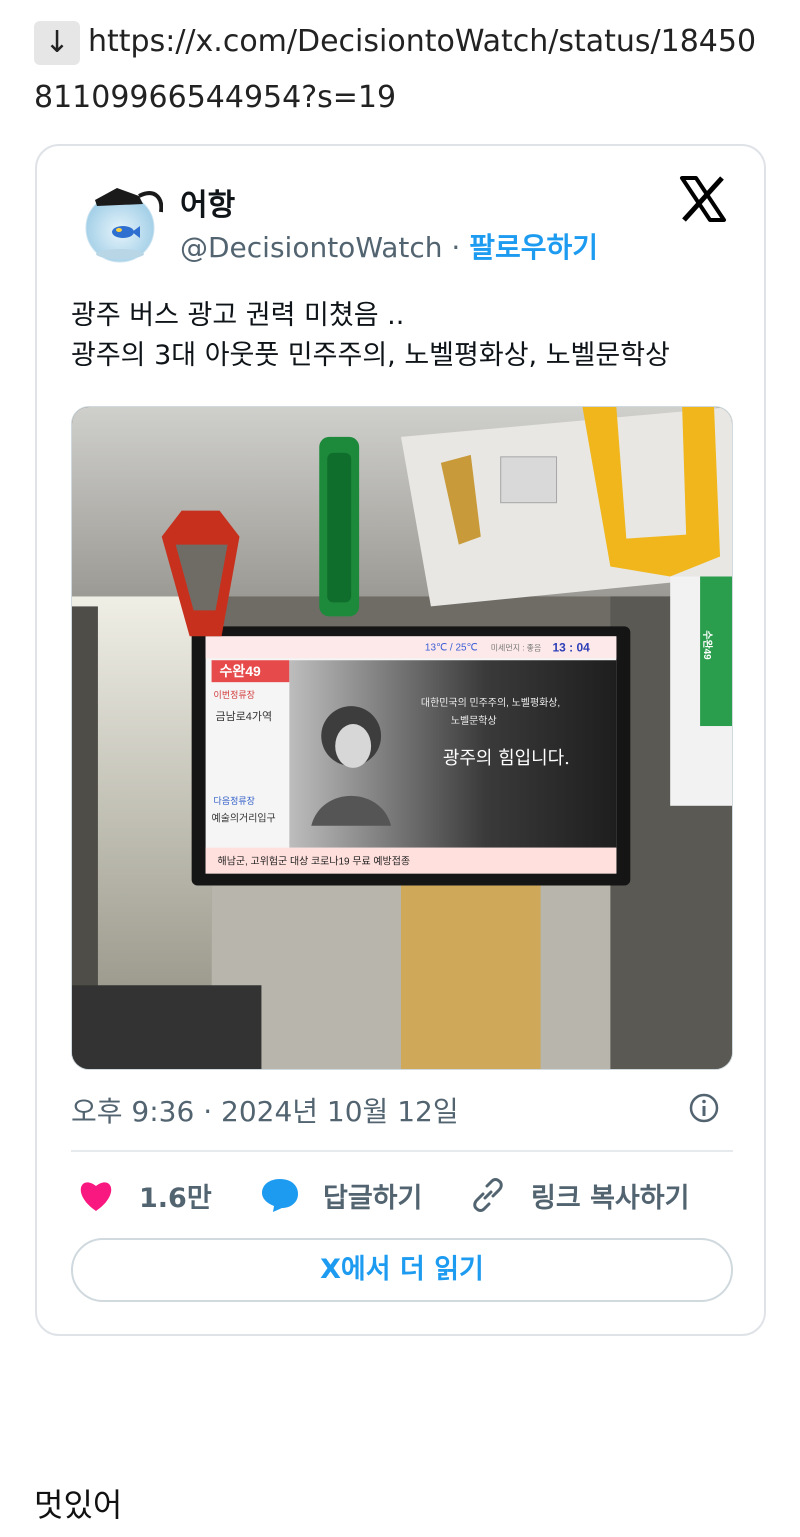 This screenshot has height=1537, width=800. I want to click on photo-ad-line-2: 노벨문학상, so click(474, 721).